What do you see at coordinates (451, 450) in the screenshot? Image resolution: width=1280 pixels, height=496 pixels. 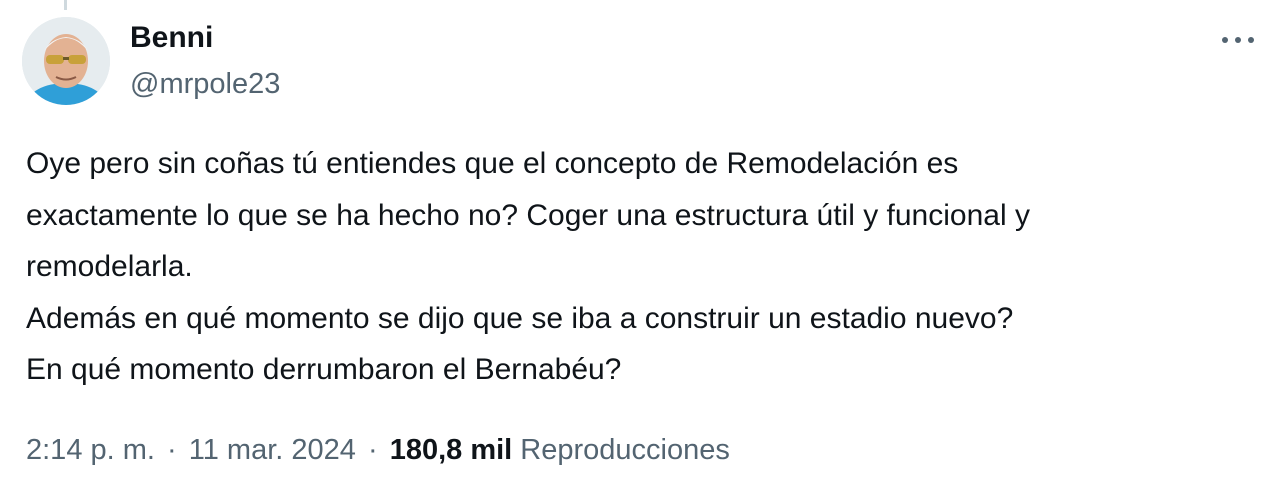 I see `views-count: 180,8 mil` at bounding box center [451, 450].